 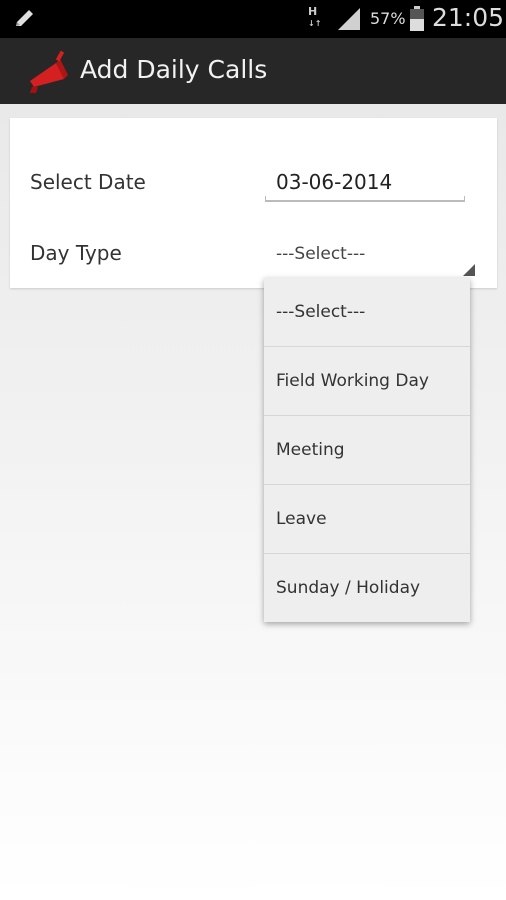 I want to click on battery-percentage: 57%, so click(x=388, y=18).